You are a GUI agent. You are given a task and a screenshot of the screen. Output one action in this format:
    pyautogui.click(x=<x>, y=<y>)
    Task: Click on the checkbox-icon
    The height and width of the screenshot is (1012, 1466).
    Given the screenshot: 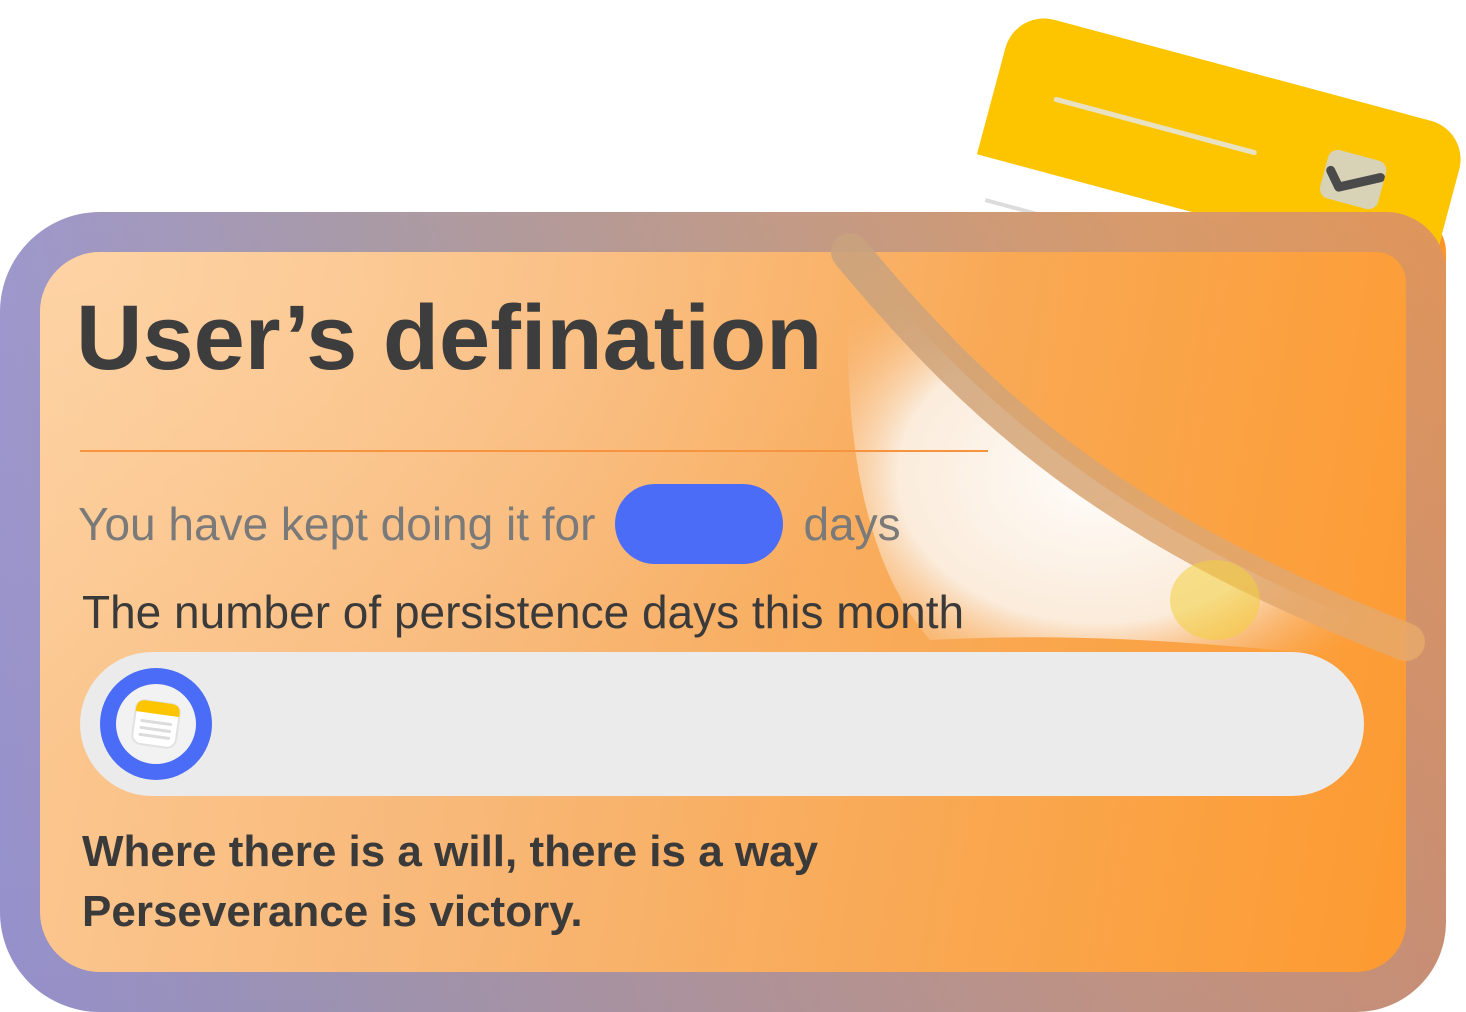 What is the action you would take?
    pyautogui.click(x=1353, y=179)
    